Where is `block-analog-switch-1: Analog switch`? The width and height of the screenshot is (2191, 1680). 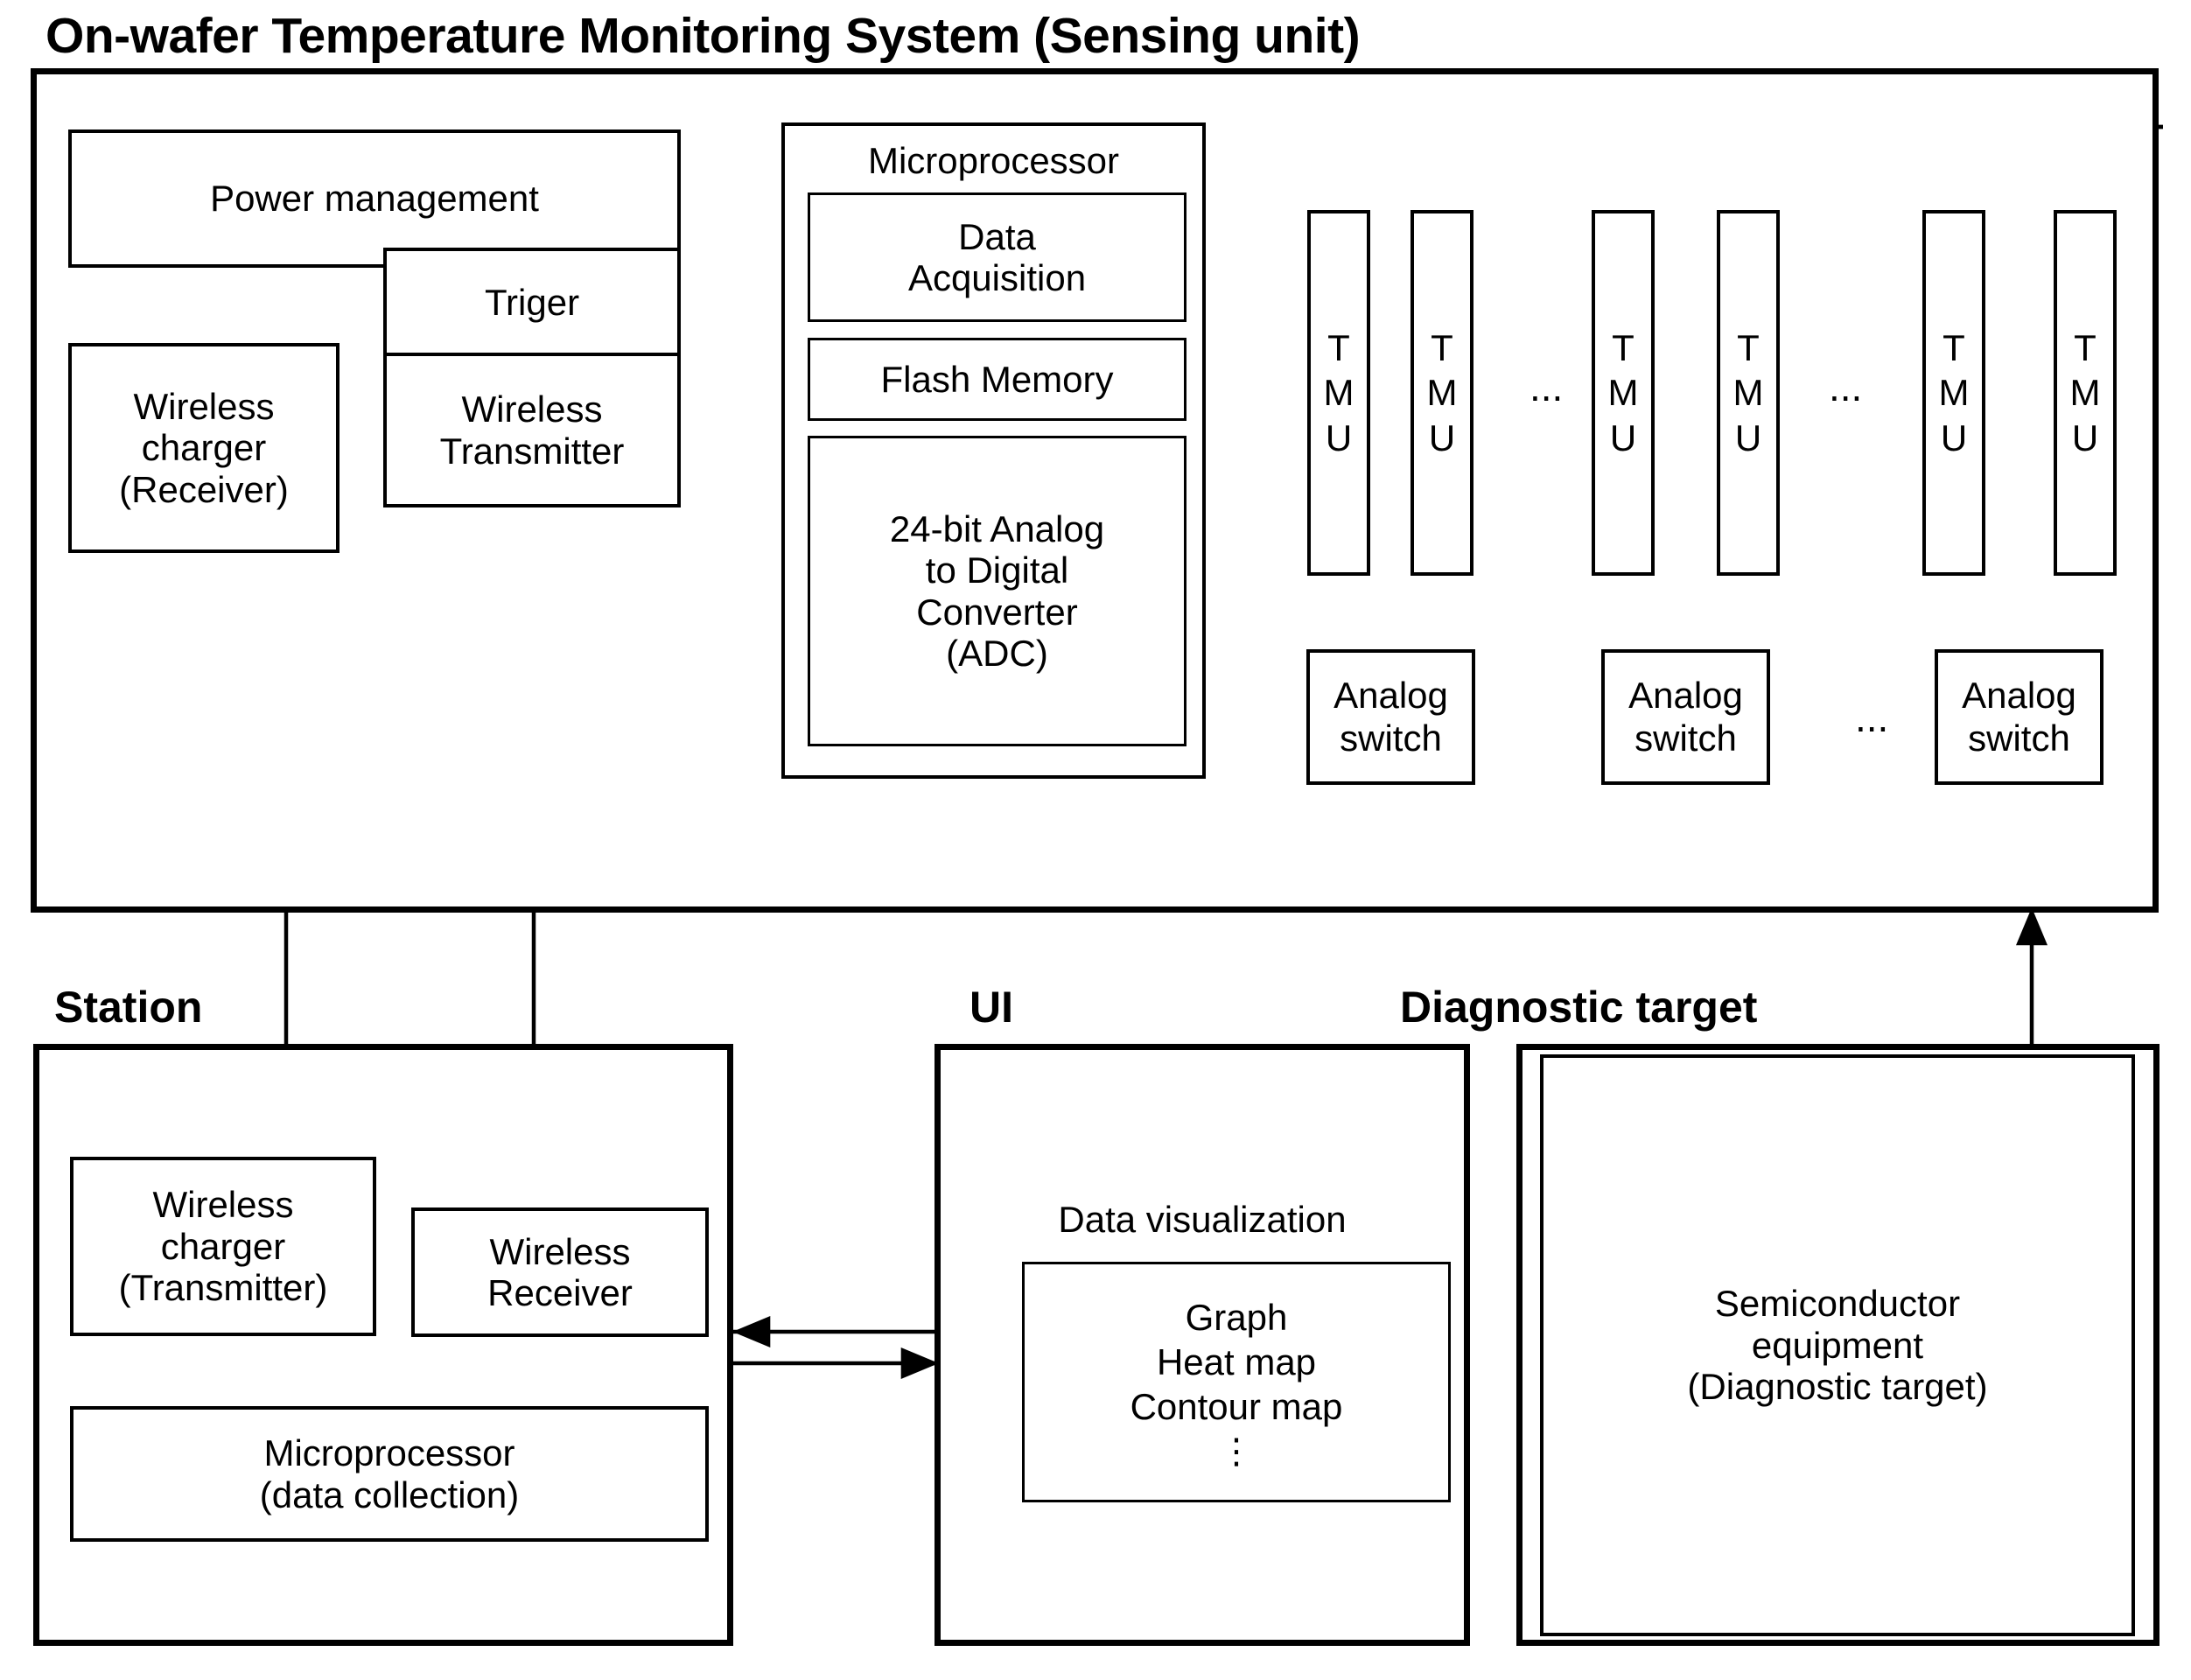
block-analog-switch-1: Analog switch is located at coordinates (1390, 717).